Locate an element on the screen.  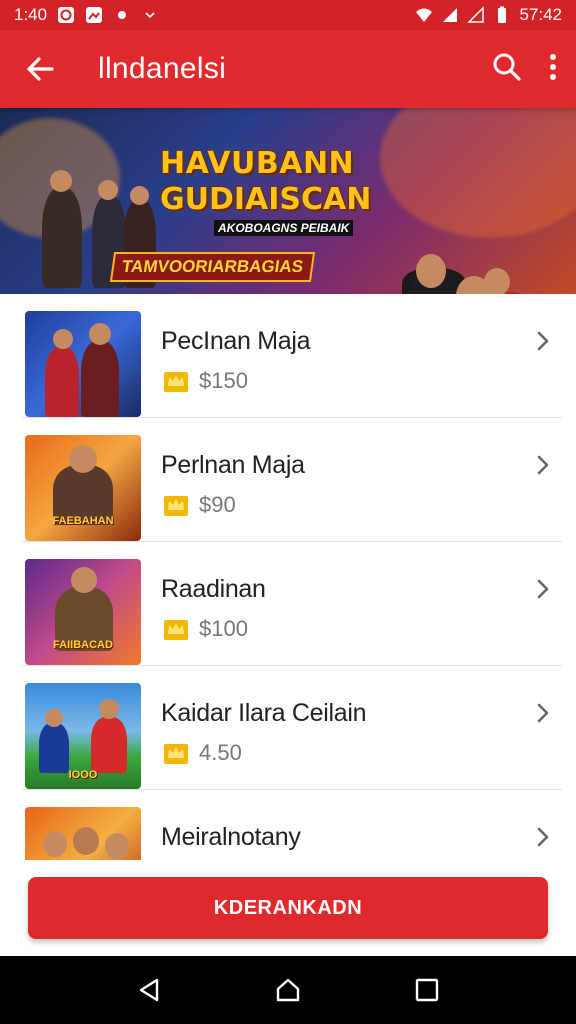
bottom-action-area: KDERANKADN is located at coordinates (288, 908).